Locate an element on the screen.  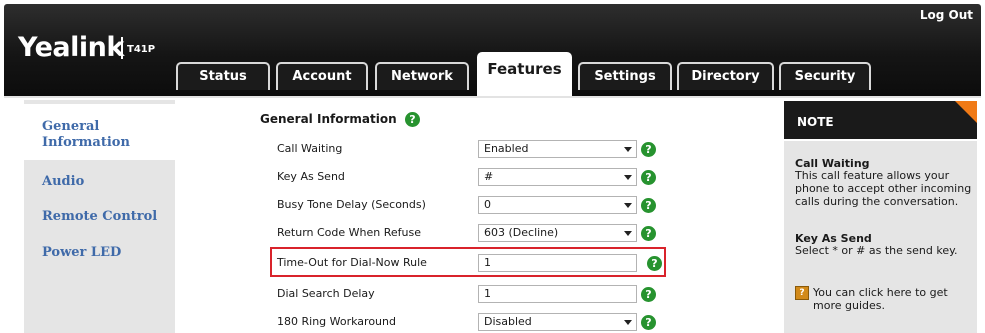
call-waiting-value: Enabled is located at coordinates (506, 148).